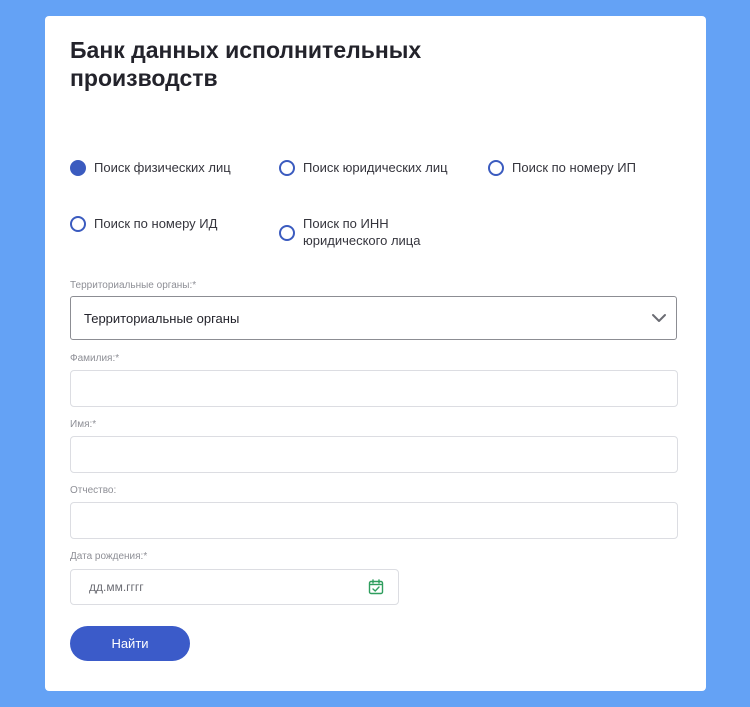 Image resolution: width=750 pixels, height=707 pixels. I want to click on first-name-label: Имя:*, so click(83, 424).